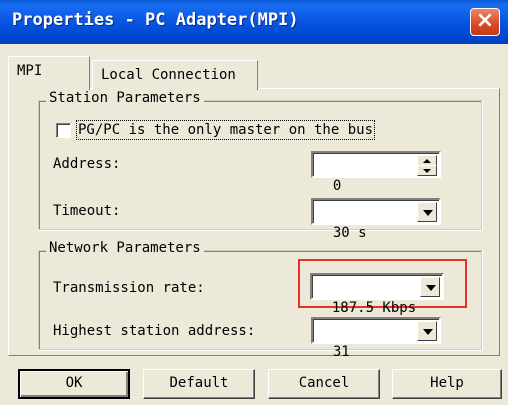  What do you see at coordinates (49, 73) in the screenshot?
I see `tab-mpi: MPI` at bounding box center [49, 73].